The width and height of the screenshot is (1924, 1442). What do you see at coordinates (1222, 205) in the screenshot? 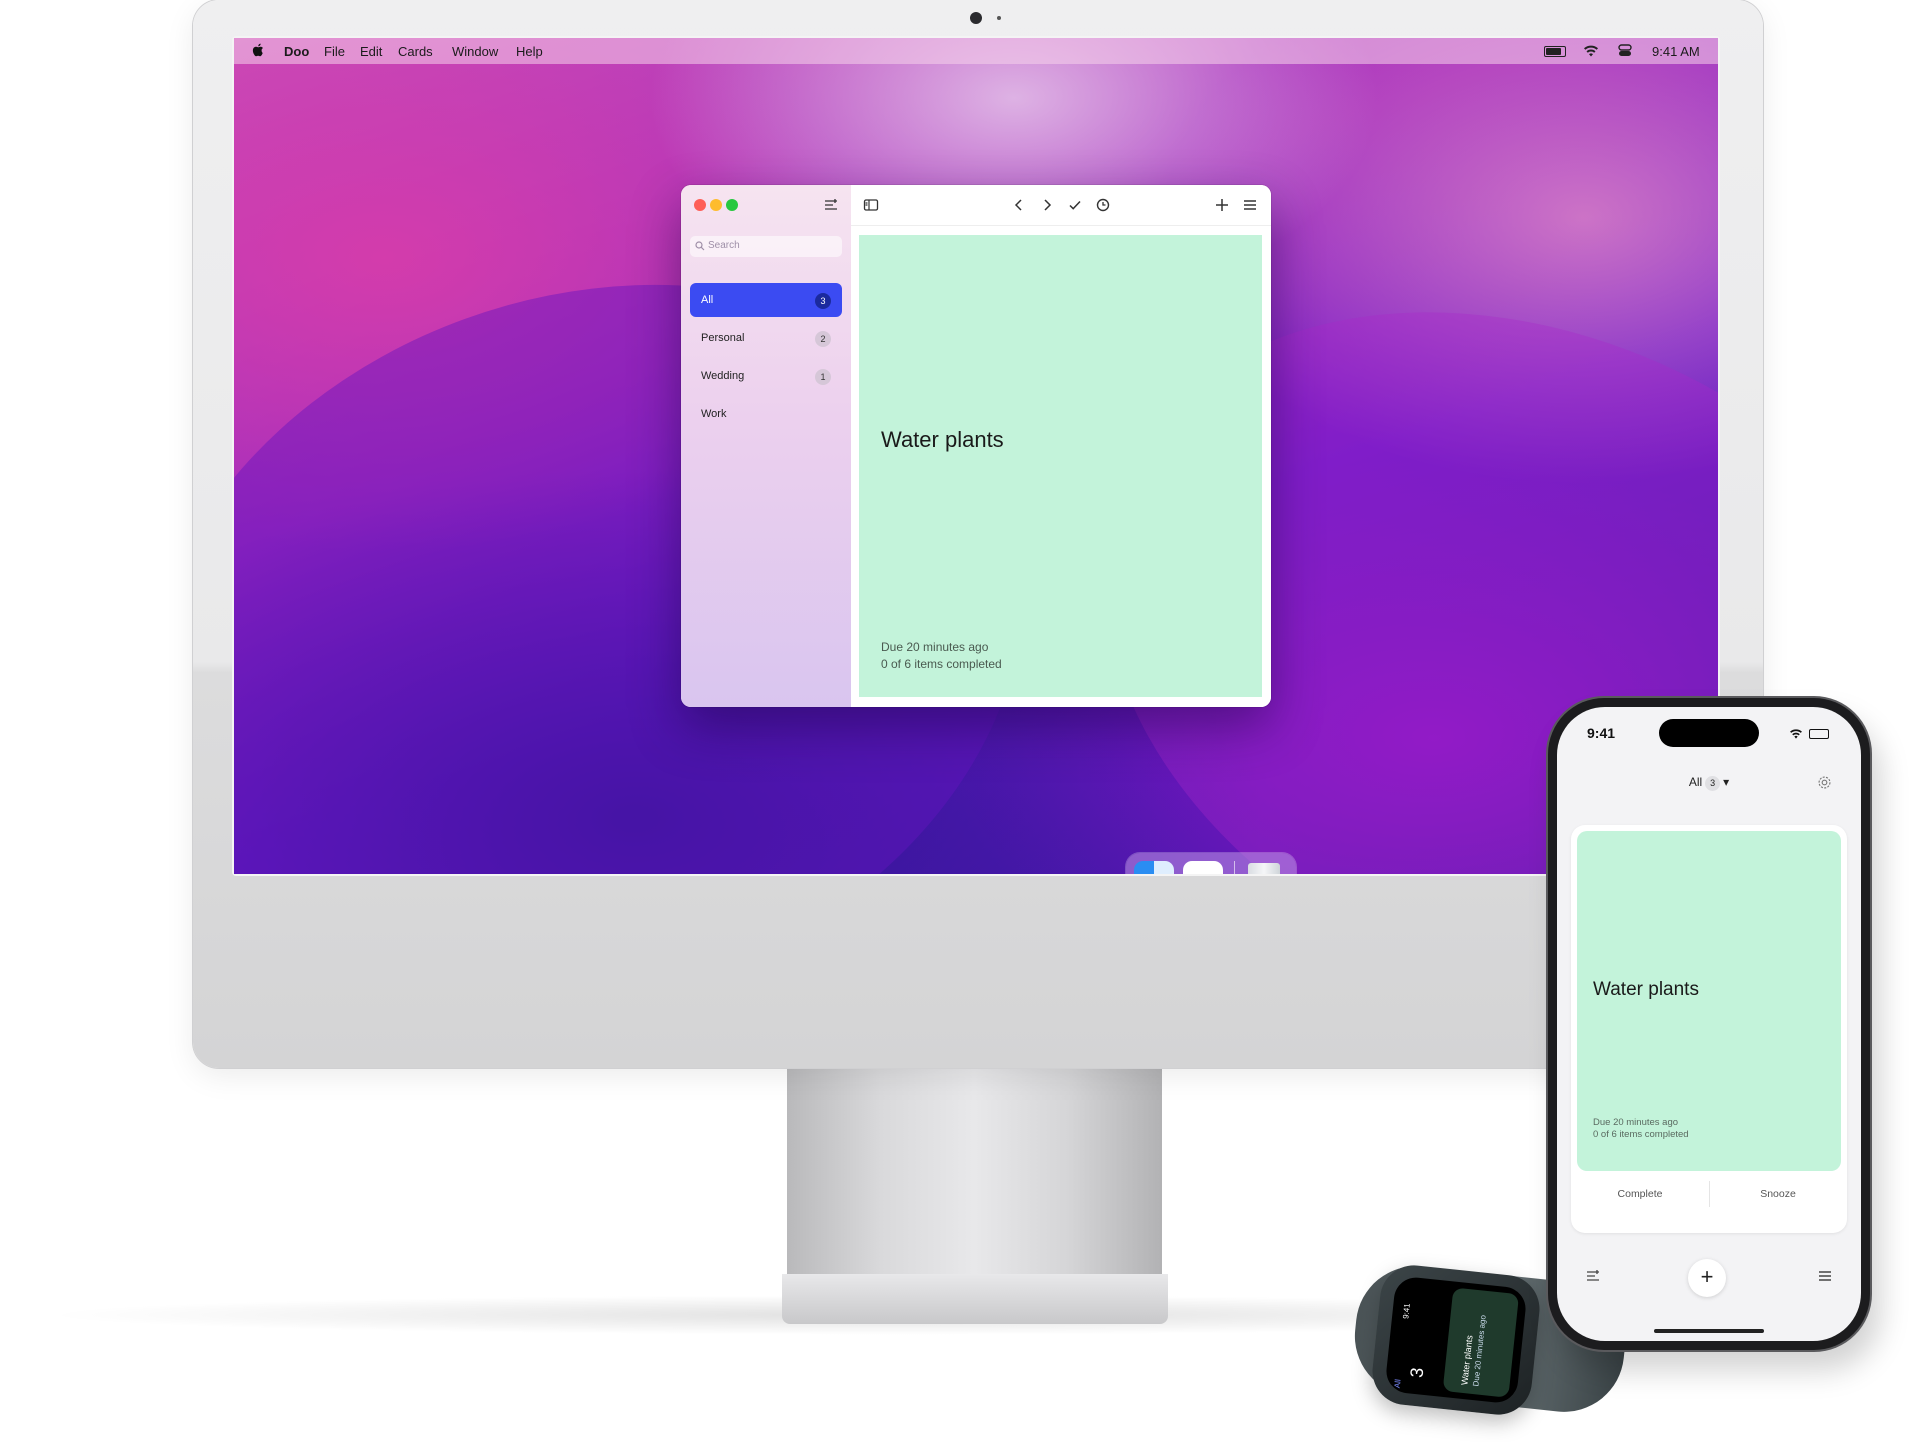
I see `plus-icon` at bounding box center [1222, 205].